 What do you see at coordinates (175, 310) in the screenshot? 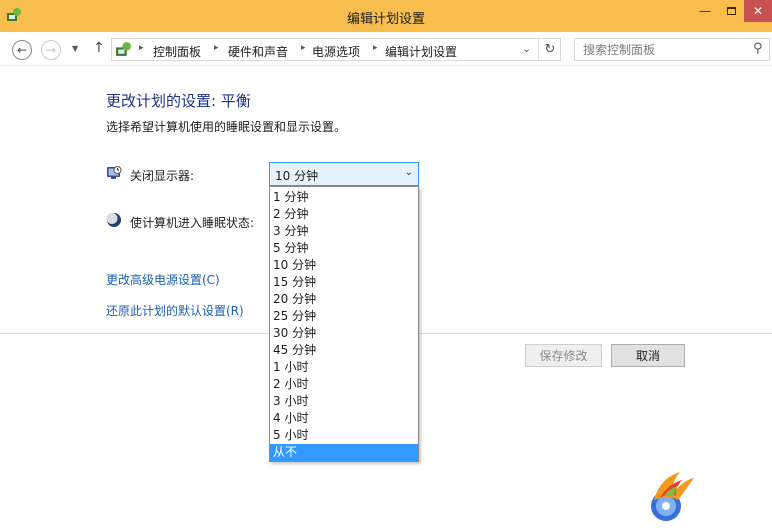
I see `restore-defaults-link: 还原此计划的默认设置(R)` at bounding box center [175, 310].